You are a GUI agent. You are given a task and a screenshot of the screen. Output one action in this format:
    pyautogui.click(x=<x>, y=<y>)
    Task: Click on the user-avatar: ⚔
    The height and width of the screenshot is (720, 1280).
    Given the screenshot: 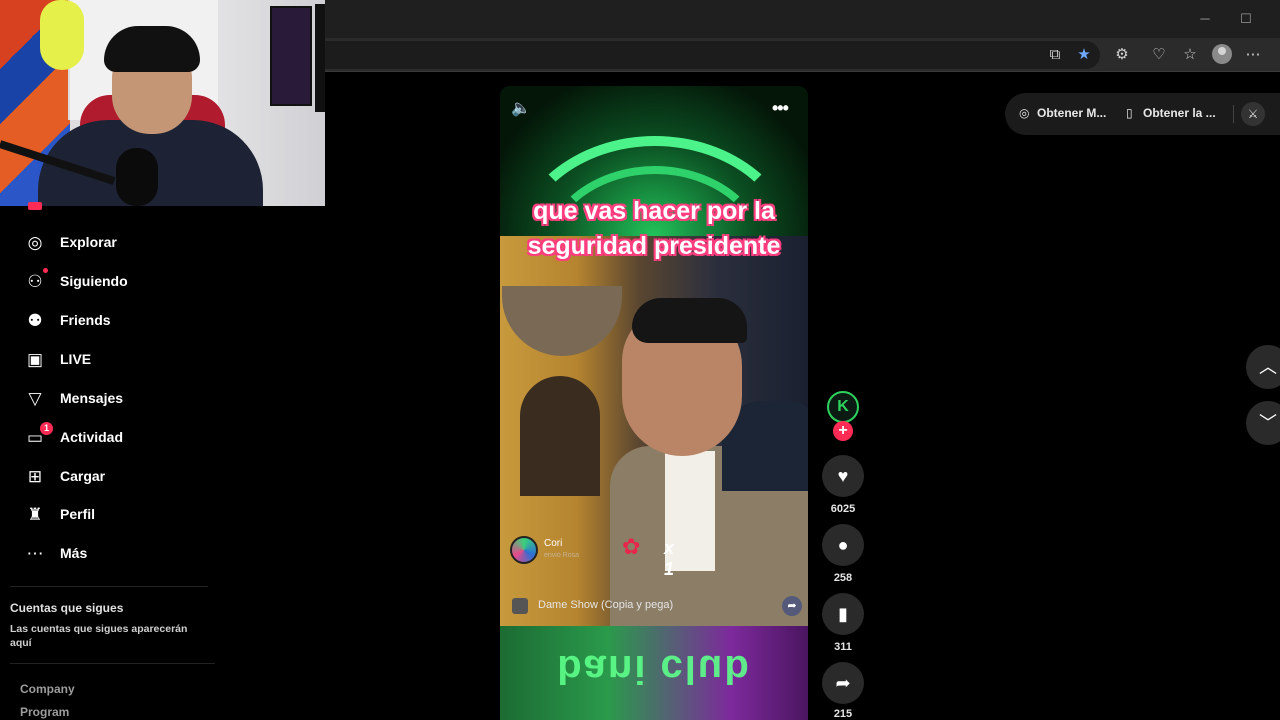 What is the action you would take?
    pyautogui.click(x=1253, y=114)
    